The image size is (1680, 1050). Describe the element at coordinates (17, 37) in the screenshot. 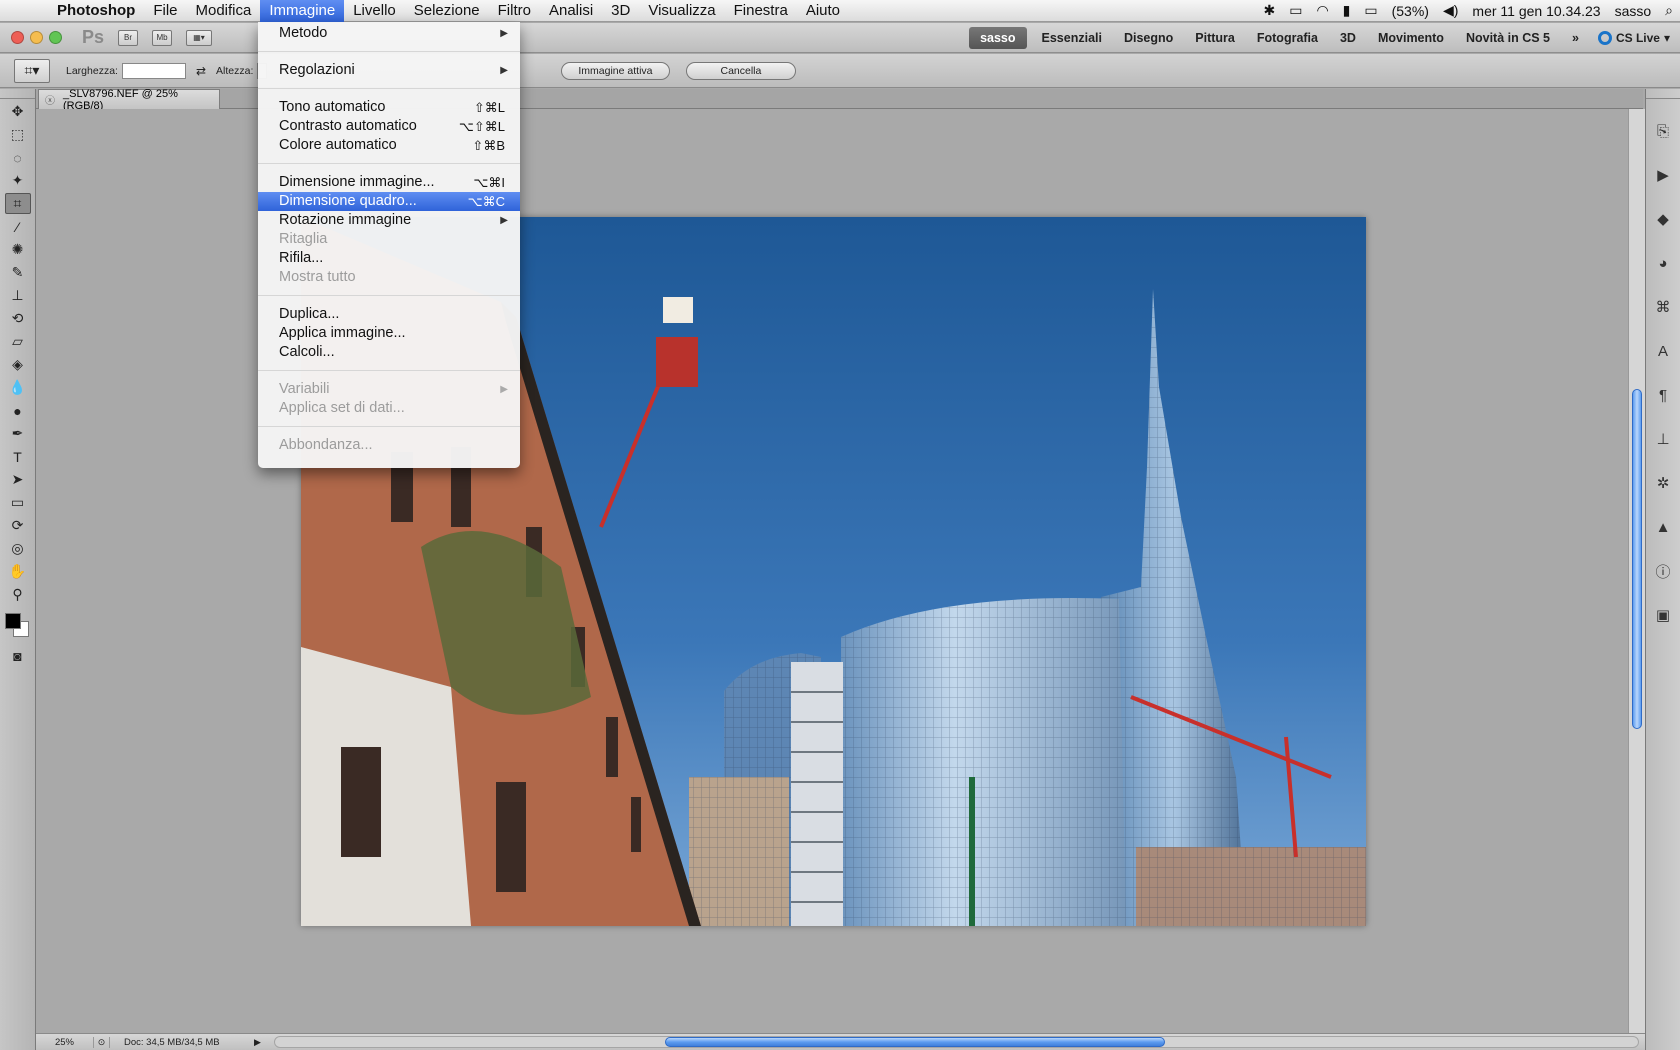

I see `close-window-button` at that location.